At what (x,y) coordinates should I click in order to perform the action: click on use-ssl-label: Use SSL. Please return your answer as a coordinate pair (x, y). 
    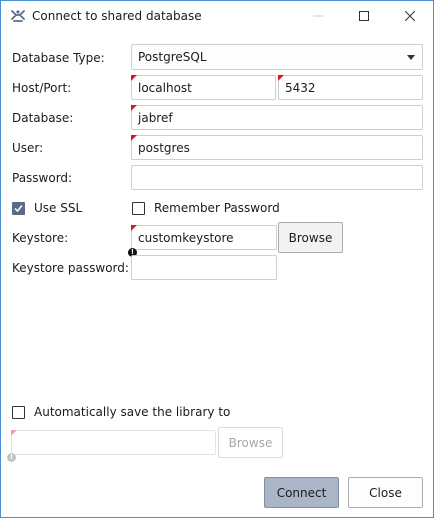
    Looking at the image, I should click on (58, 208).